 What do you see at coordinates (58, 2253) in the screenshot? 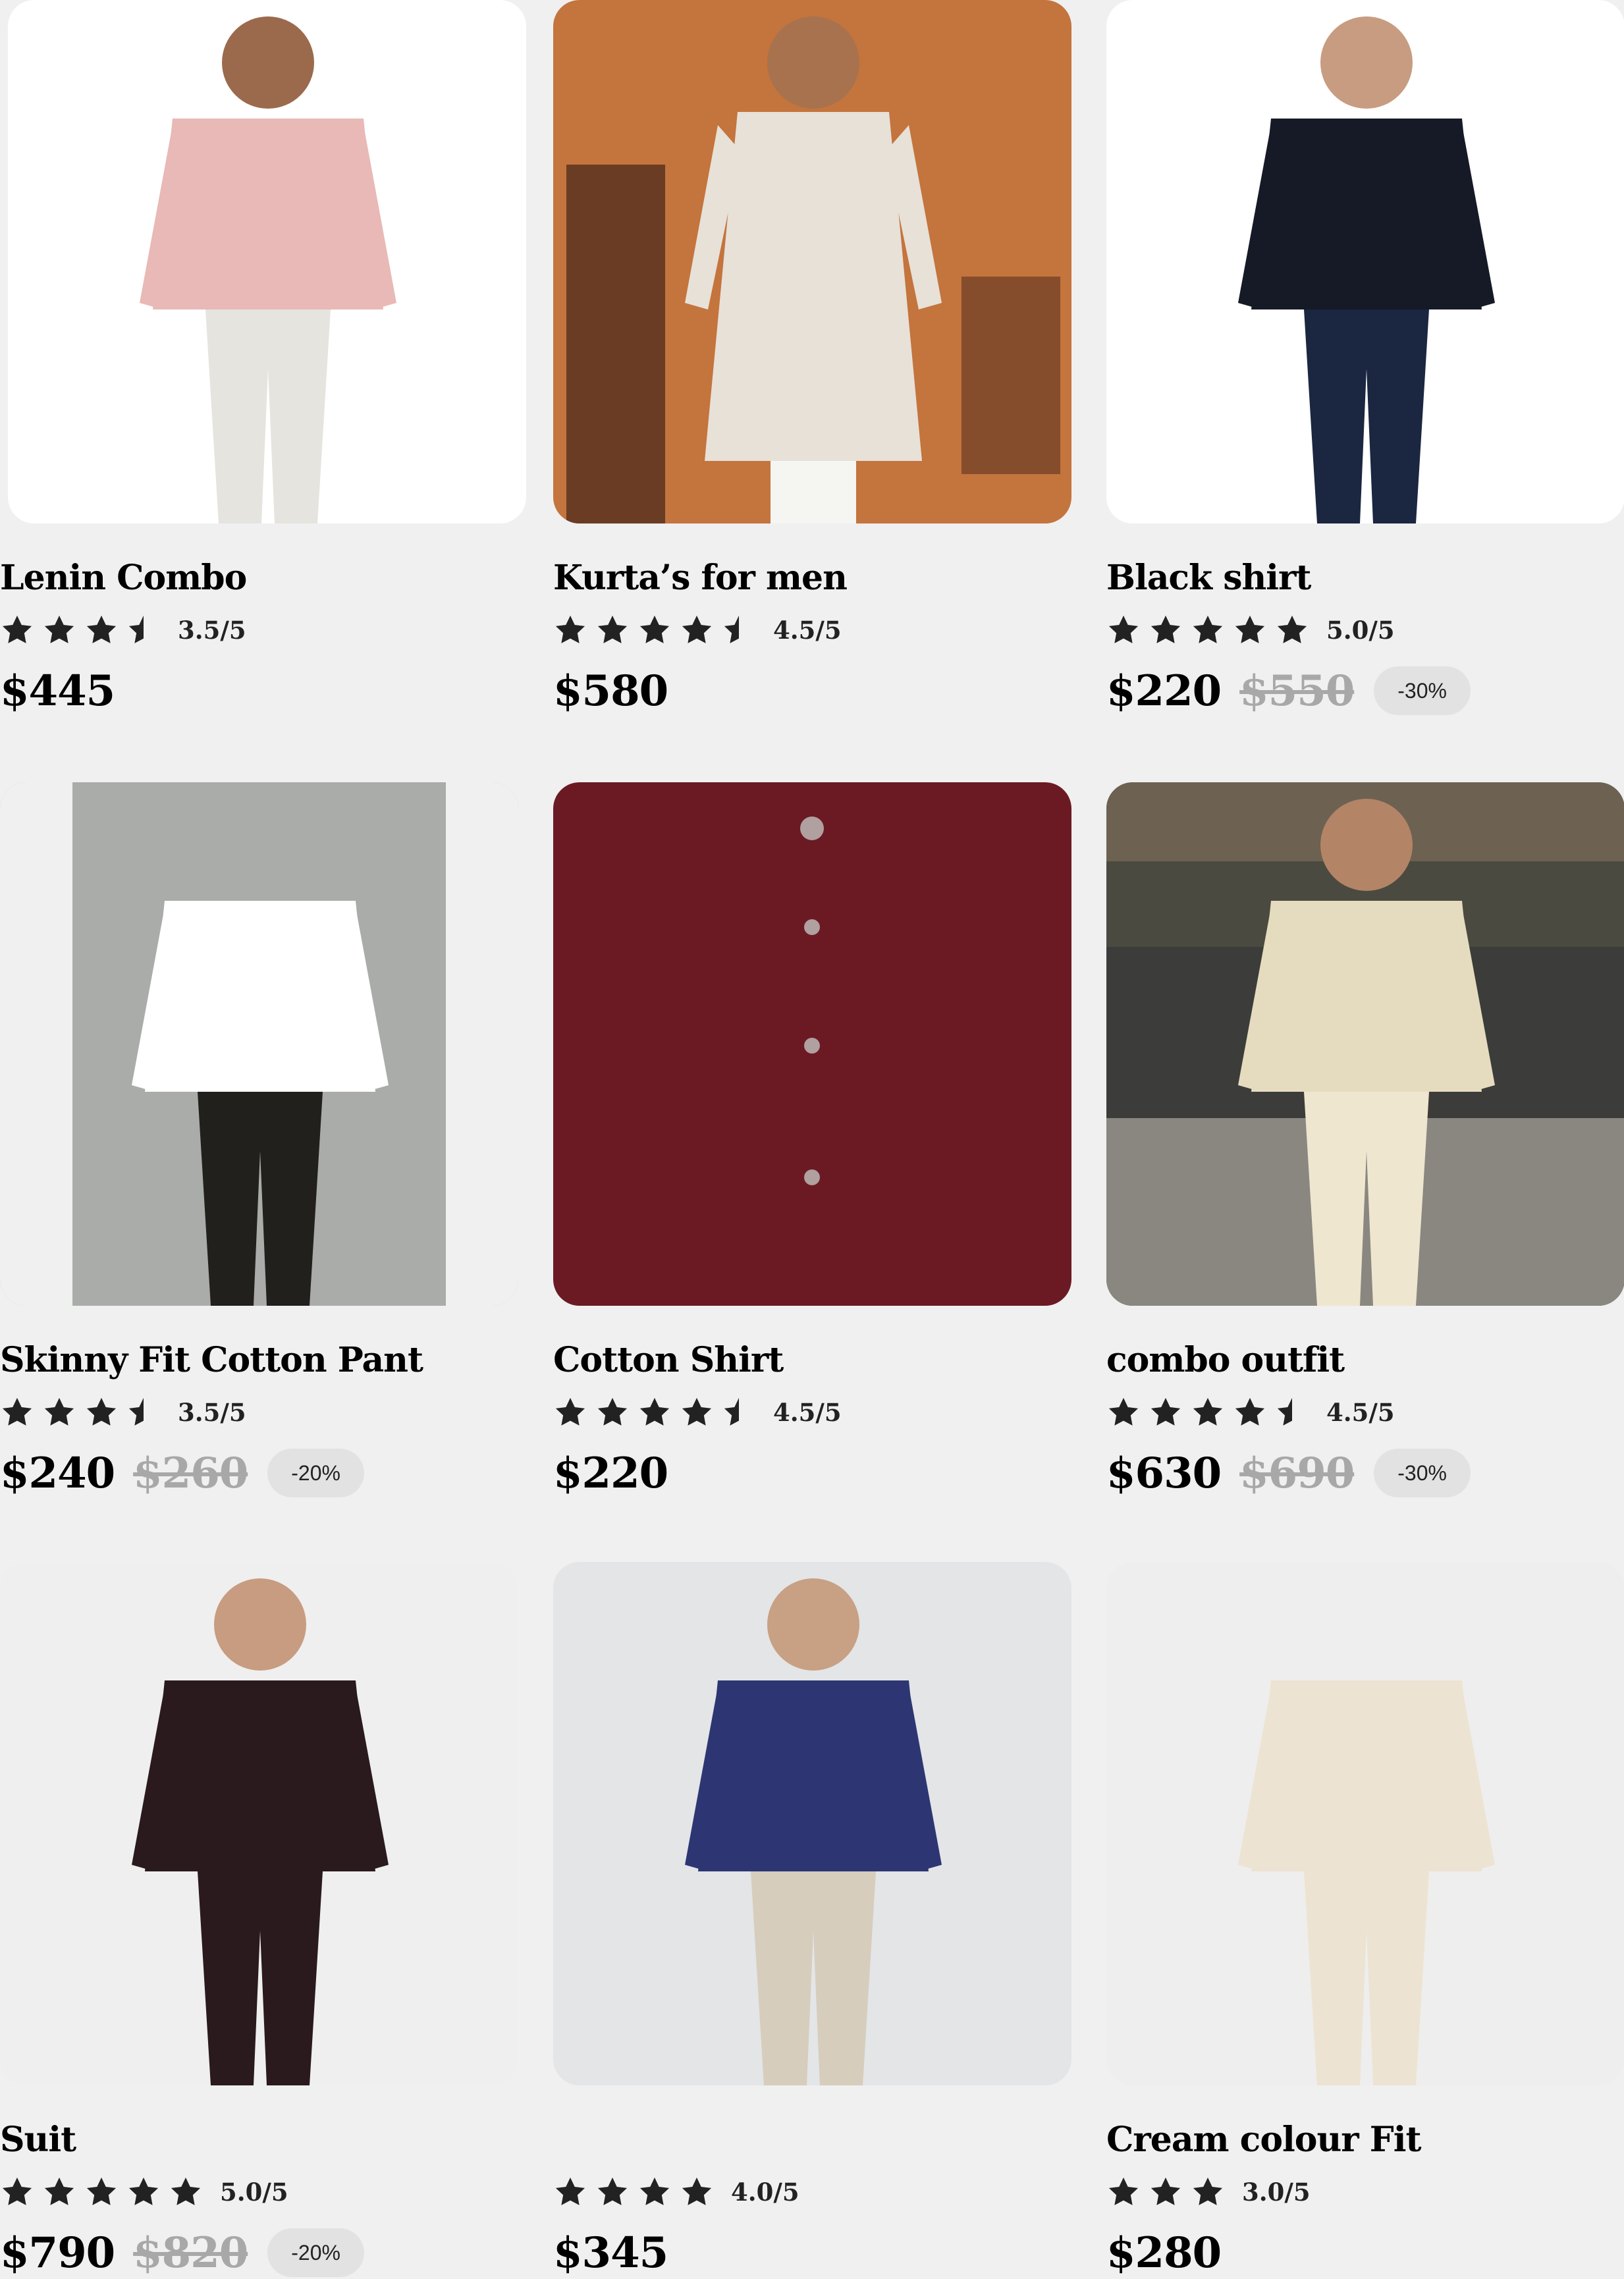
I see `product-price: $790` at bounding box center [58, 2253].